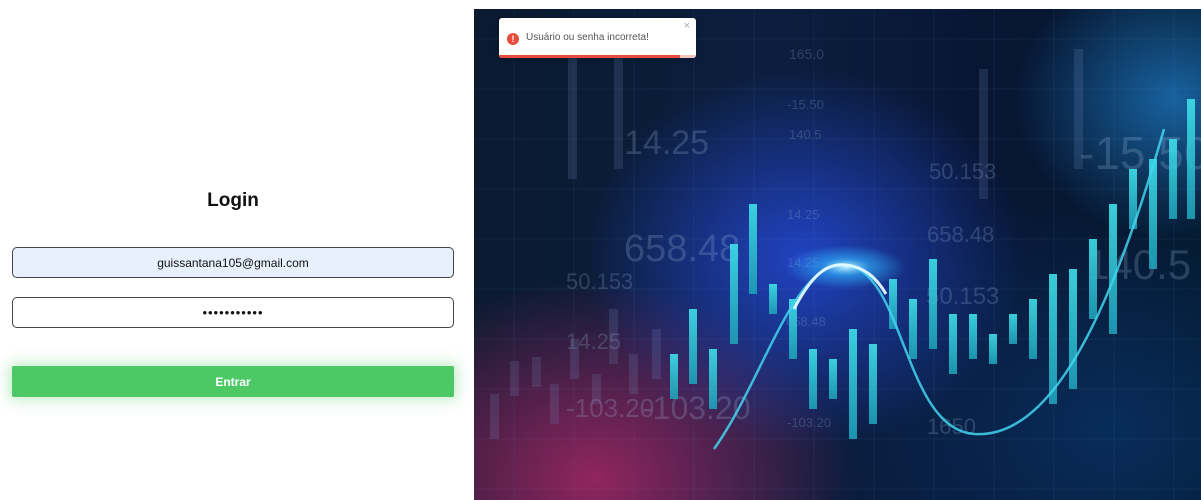  I want to click on password-input, so click(233, 312).